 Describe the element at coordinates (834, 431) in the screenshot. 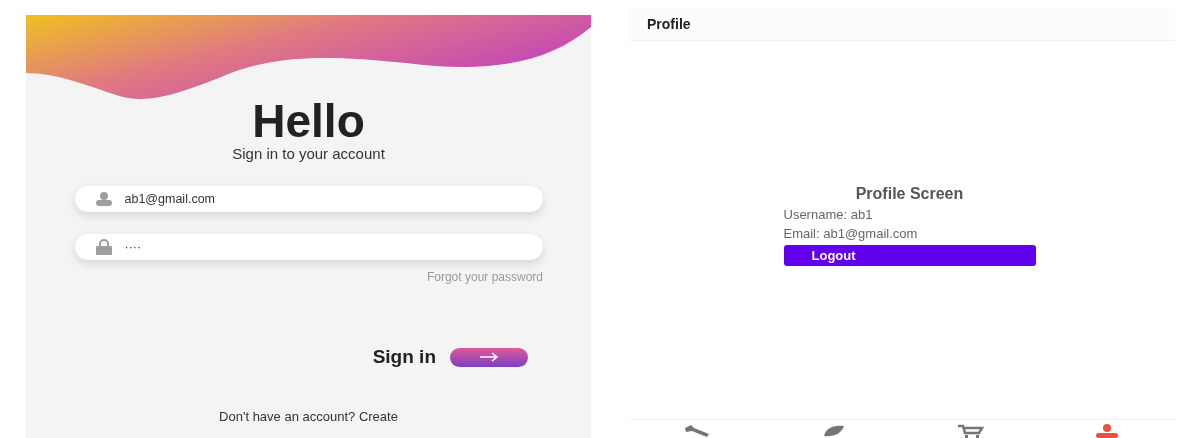

I see `leaf-icon` at that location.